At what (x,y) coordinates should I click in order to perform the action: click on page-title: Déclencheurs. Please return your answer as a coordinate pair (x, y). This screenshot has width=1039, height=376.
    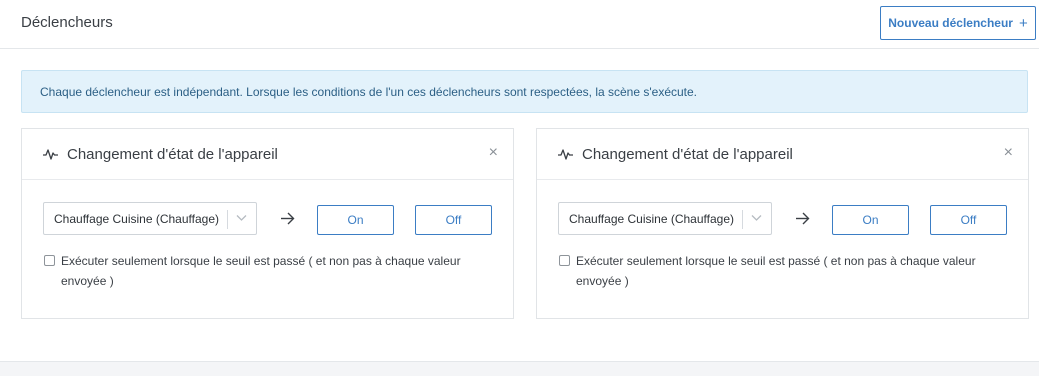
    Looking at the image, I should click on (67, 22).